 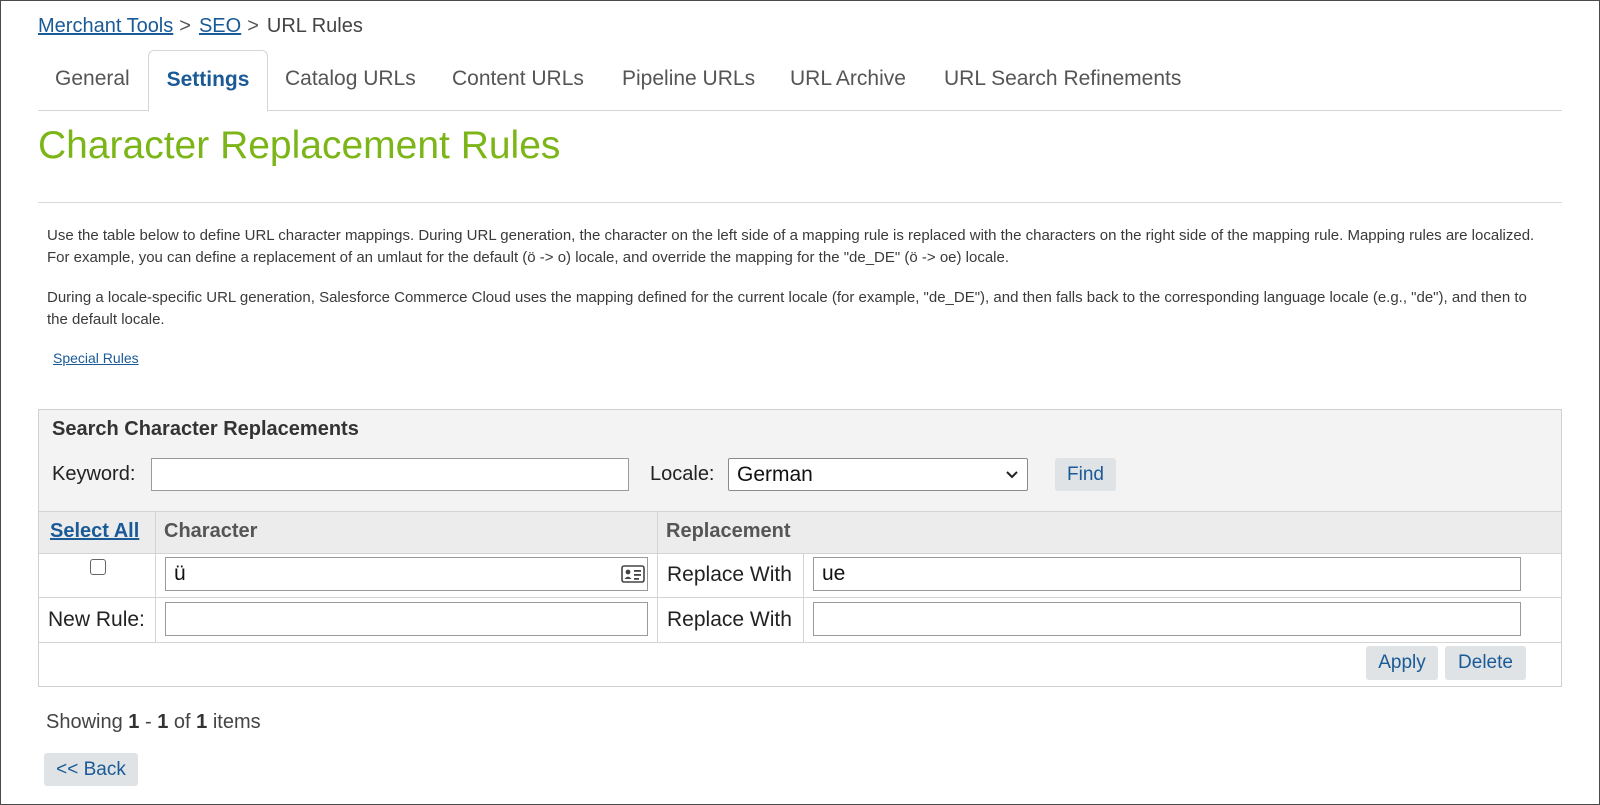 I want to click on locale-select: German, so click(x=878, y=474).